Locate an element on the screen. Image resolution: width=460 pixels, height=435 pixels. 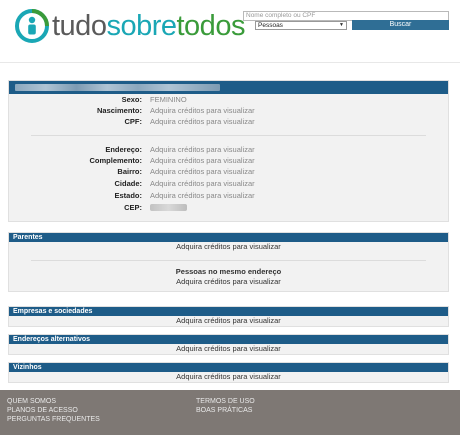
logo-word-tudo: tudo is located at coordinates (79, 25).